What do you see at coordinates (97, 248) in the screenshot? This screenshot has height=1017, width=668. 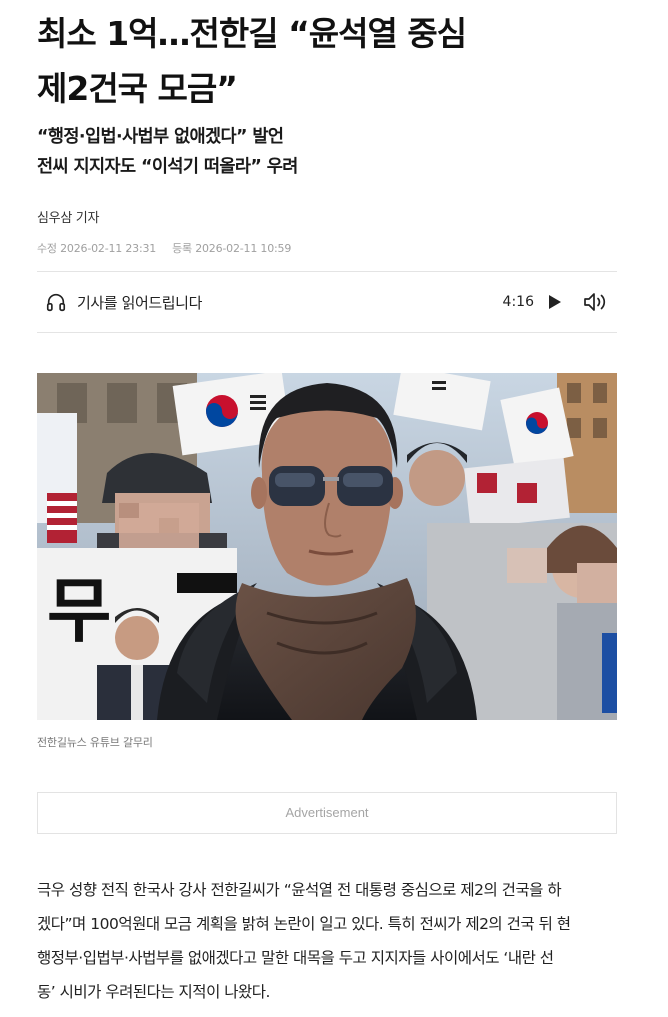 I see `modified-date: 수정 2026-02-11 23:31` at bounding box center [97, 248].